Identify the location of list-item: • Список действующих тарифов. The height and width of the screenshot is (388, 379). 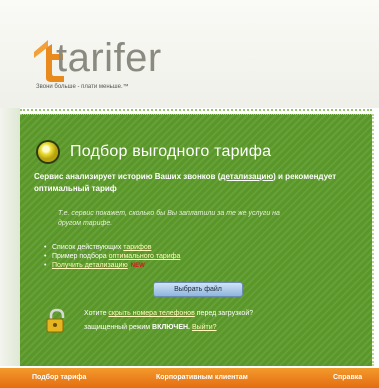
(112, 247).